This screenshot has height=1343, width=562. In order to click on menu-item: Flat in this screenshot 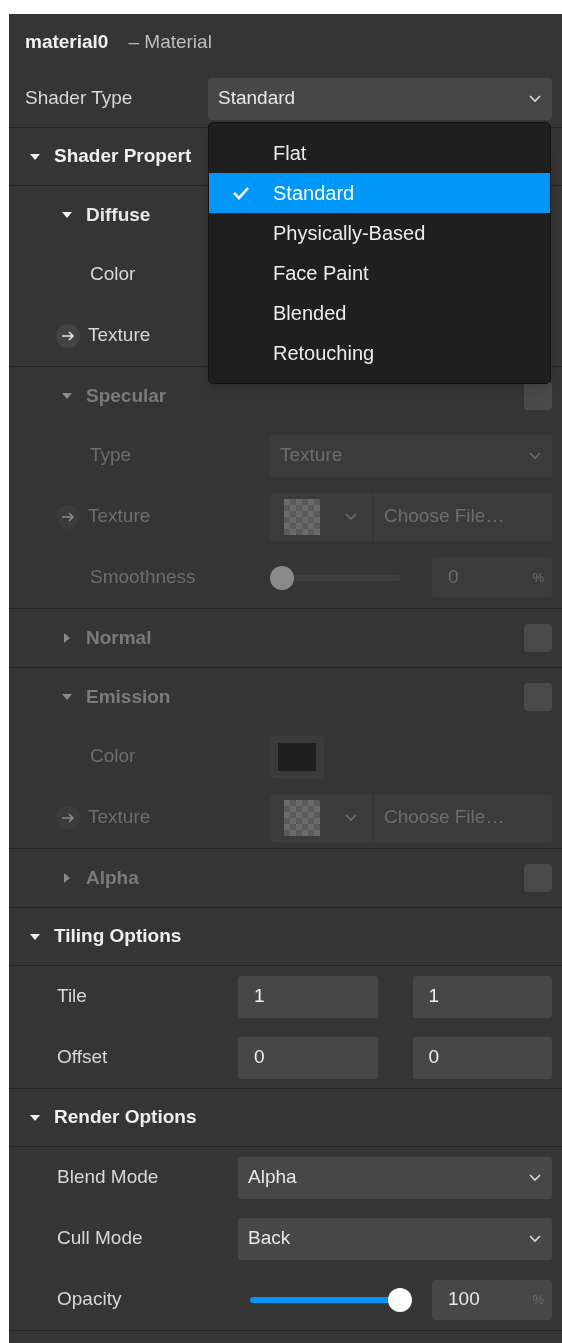, I will do `click(379, 153)`.